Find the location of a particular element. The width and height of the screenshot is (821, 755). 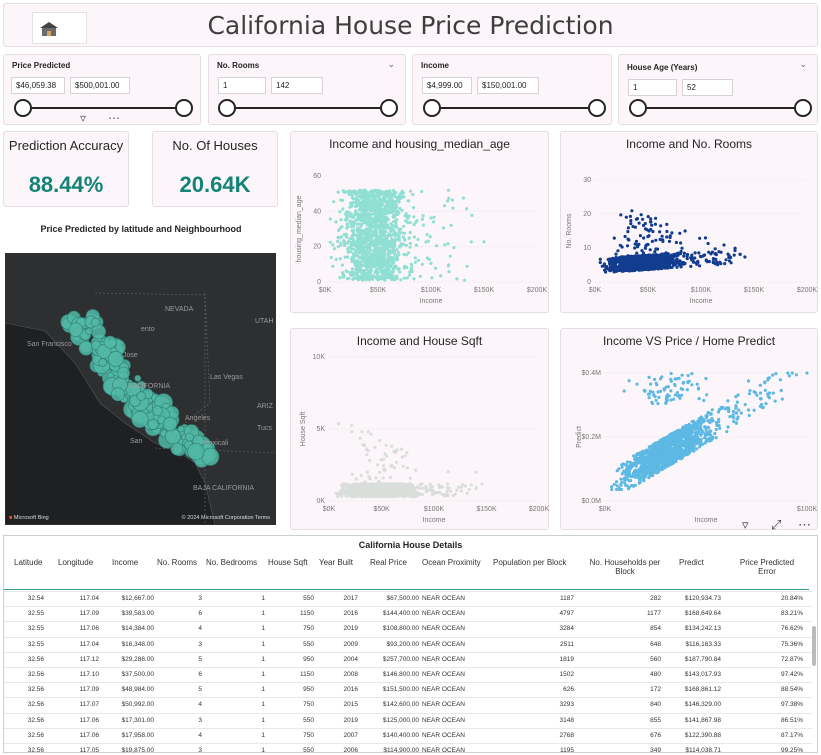

map-label: Jose is located at coordinates (130, 355).